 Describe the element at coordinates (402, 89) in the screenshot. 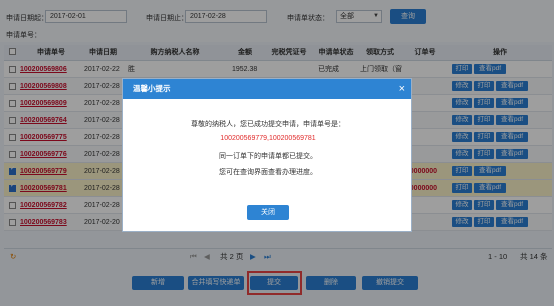

I see `close-icon: ×` at that location.